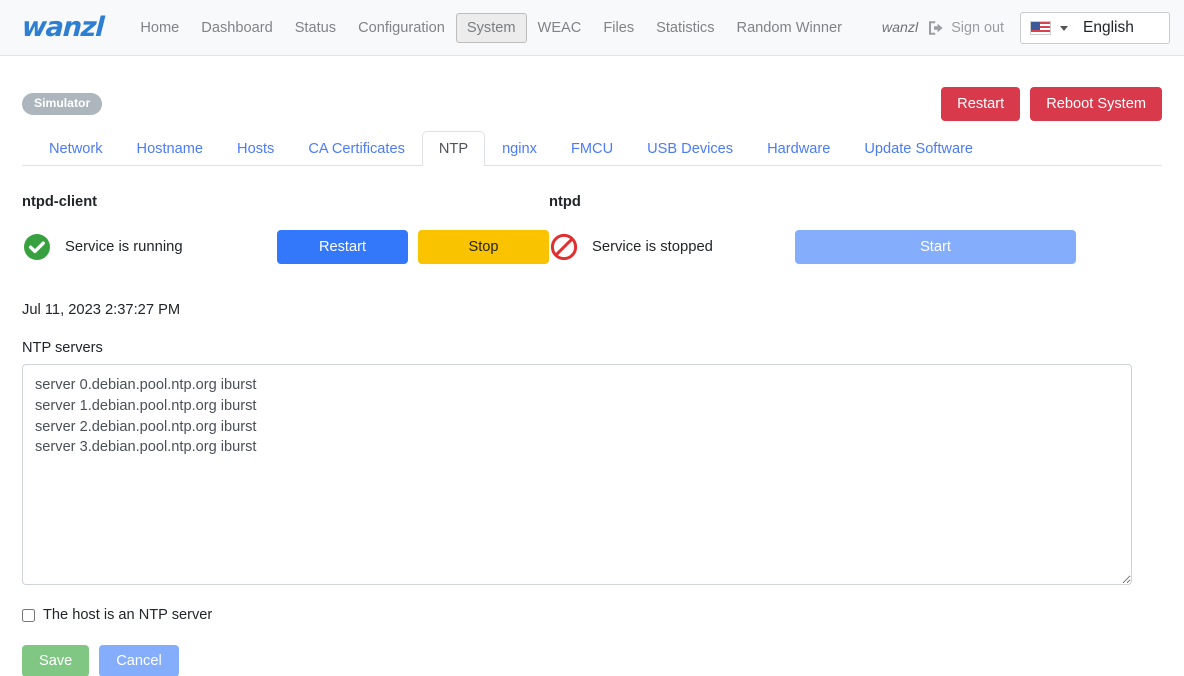 This screenshot has height=676, width=1184. I want to click on sign-out-label: Sign out, so click(977, 28).